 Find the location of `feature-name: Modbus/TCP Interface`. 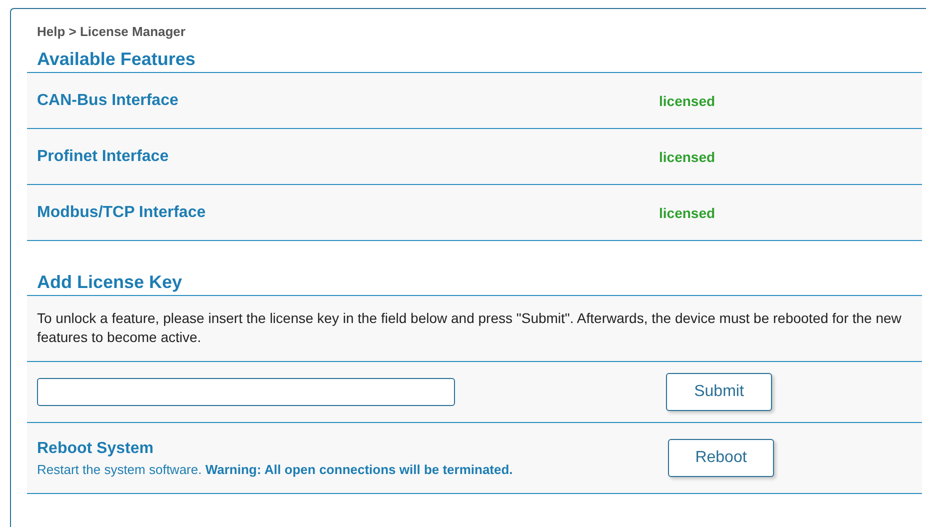

feature-name: Modbus/TCP Interface is located at coordinates (122, 213).